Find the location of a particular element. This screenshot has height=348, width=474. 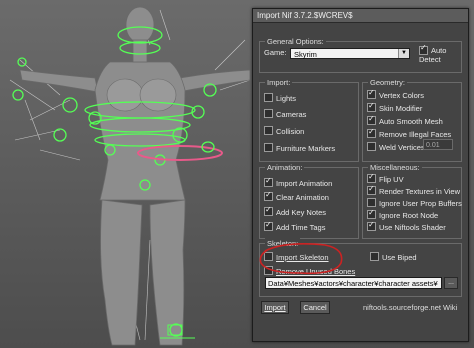

import-lights-label: Lights is located at coordinates (286, 98).